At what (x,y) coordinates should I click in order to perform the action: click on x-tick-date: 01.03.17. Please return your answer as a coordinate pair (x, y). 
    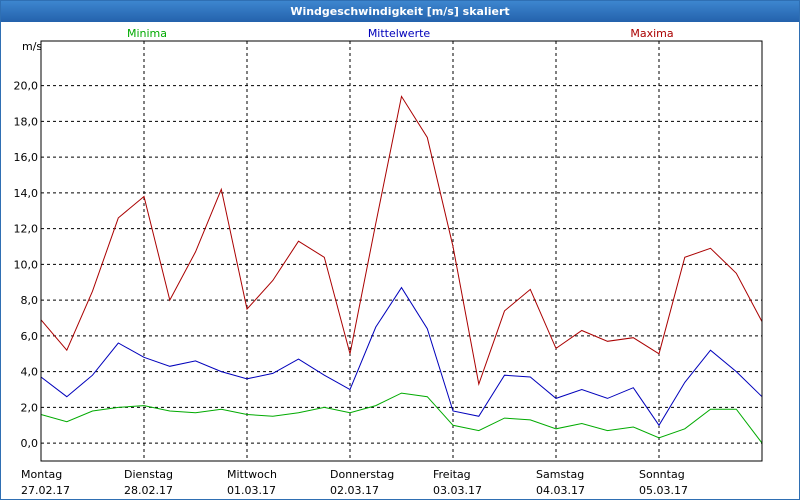
    Looking at the image, I should click on (251, 490).